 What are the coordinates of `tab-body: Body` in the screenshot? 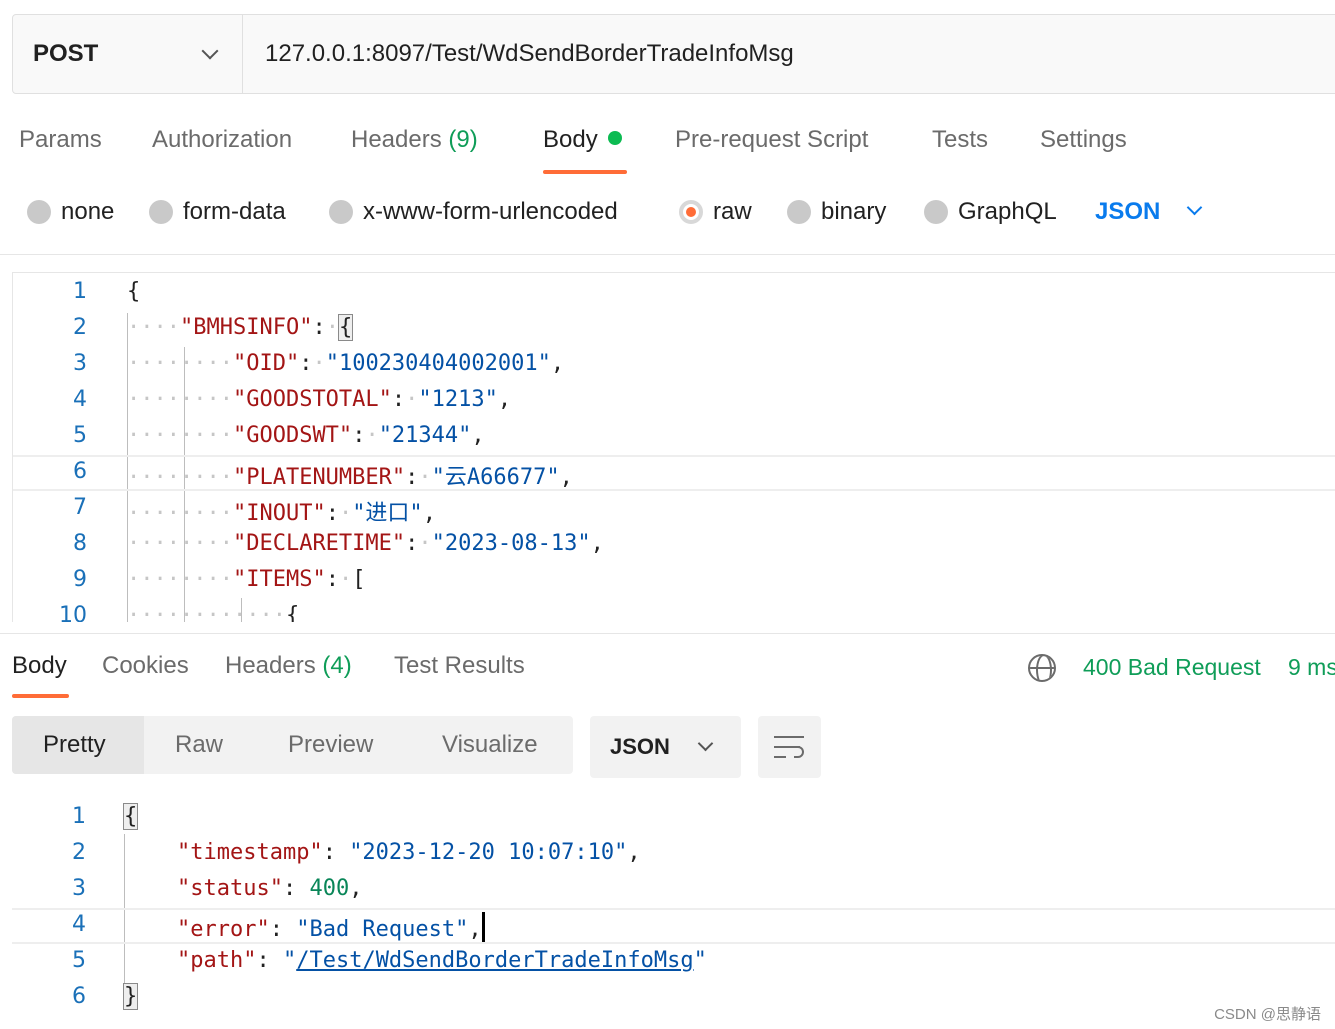 It's located at (582, 140).